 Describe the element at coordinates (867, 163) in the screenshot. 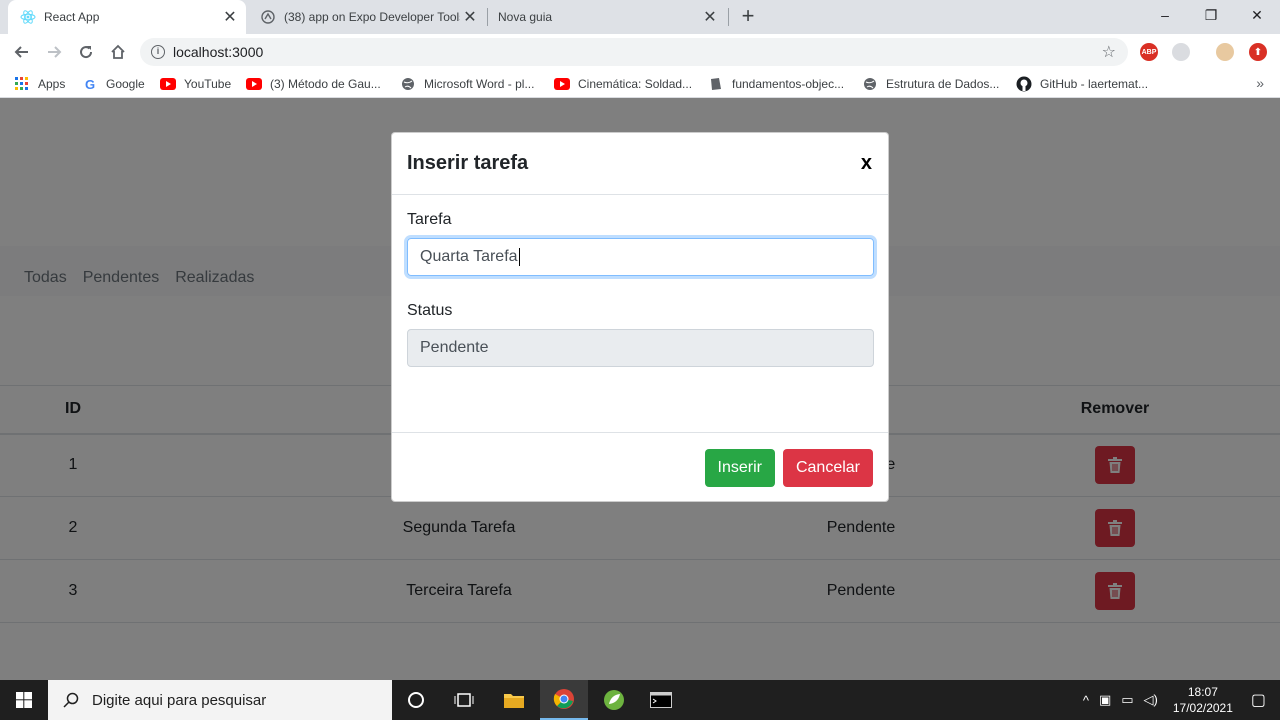

I see `modal-close-button: x` at that location.